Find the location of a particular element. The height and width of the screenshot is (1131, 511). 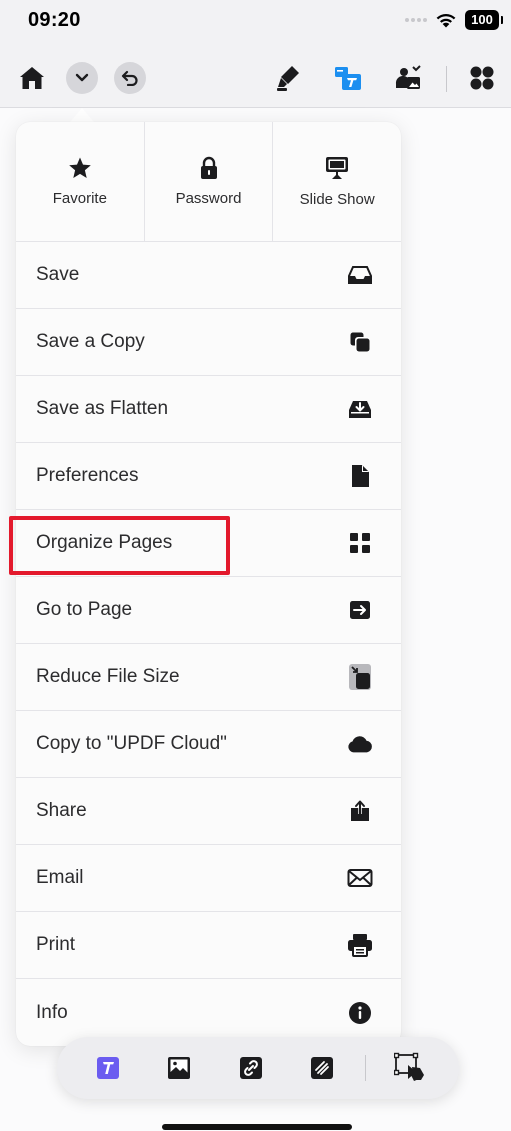

battery-indicator: 100 is located at coordinates (484, 20).